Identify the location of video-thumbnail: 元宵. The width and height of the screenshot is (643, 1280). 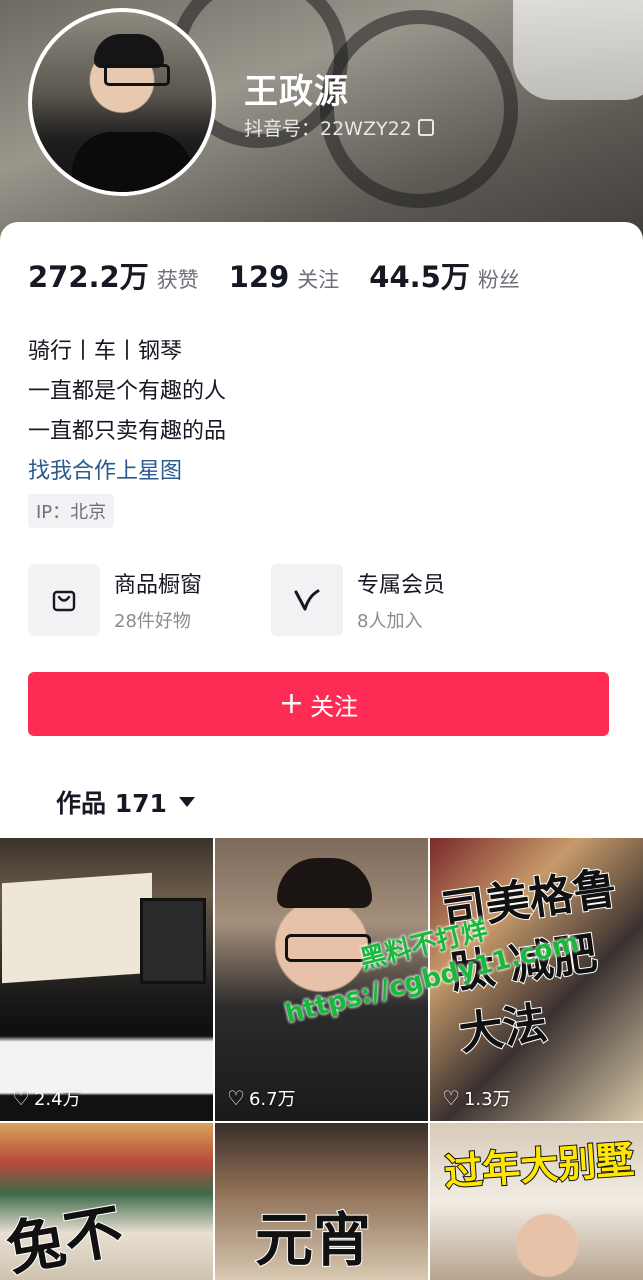
(321, 1201).